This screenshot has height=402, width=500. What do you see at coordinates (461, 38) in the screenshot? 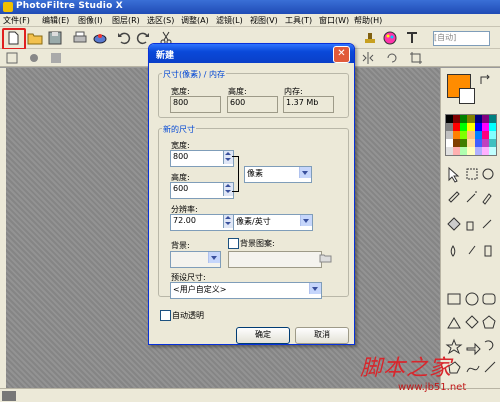
I see `zoom-select: [自动]` at bounding box center [461, 38].